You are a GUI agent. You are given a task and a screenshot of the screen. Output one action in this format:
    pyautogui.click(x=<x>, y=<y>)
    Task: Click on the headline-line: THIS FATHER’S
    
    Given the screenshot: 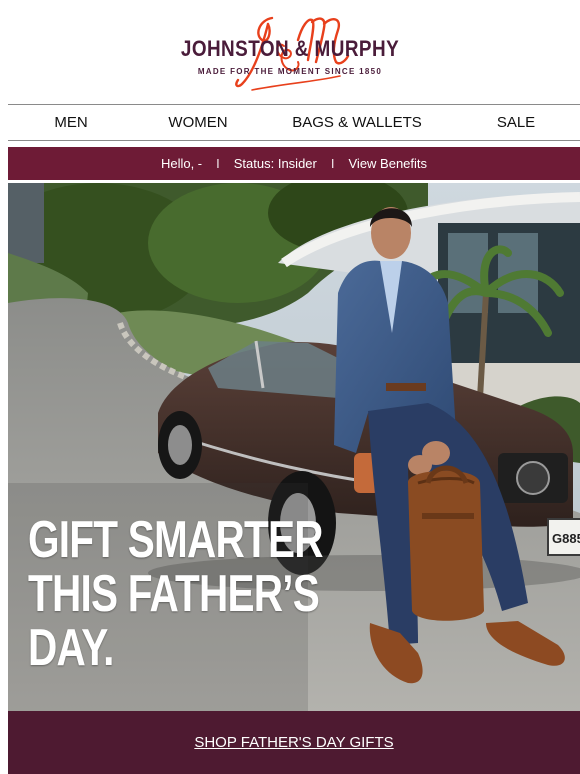 What is the action you would take?
    pyautogui.click(x=174, y=594)
    